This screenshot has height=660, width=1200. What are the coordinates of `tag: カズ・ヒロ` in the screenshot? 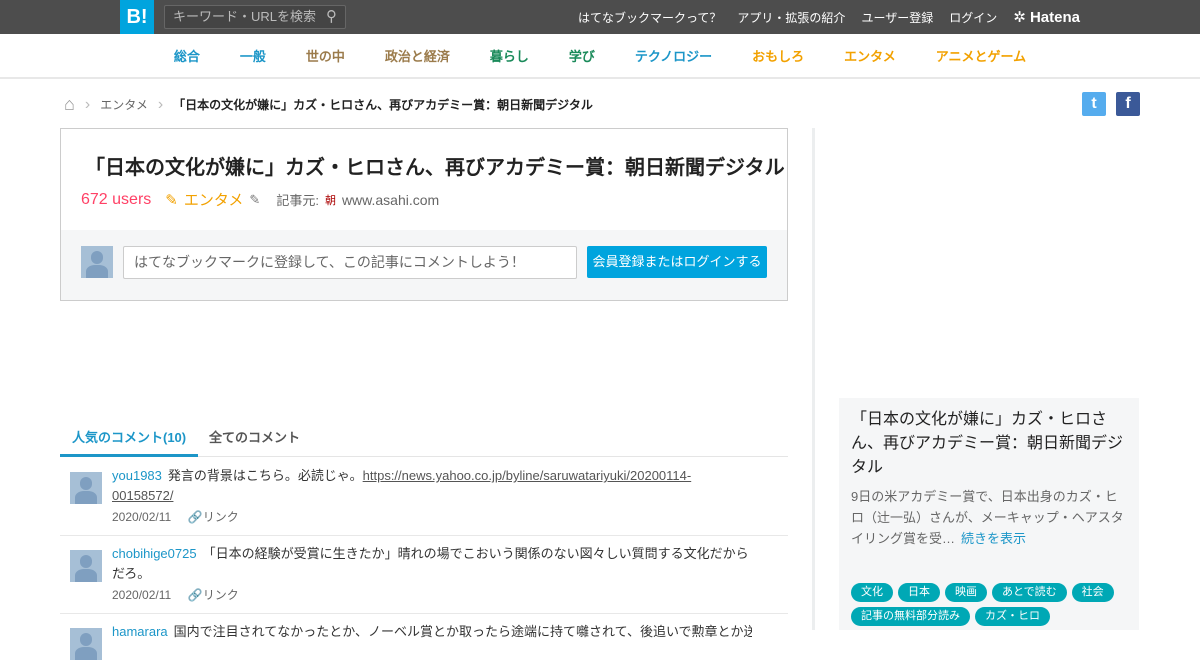 It's located at (1012, 616).